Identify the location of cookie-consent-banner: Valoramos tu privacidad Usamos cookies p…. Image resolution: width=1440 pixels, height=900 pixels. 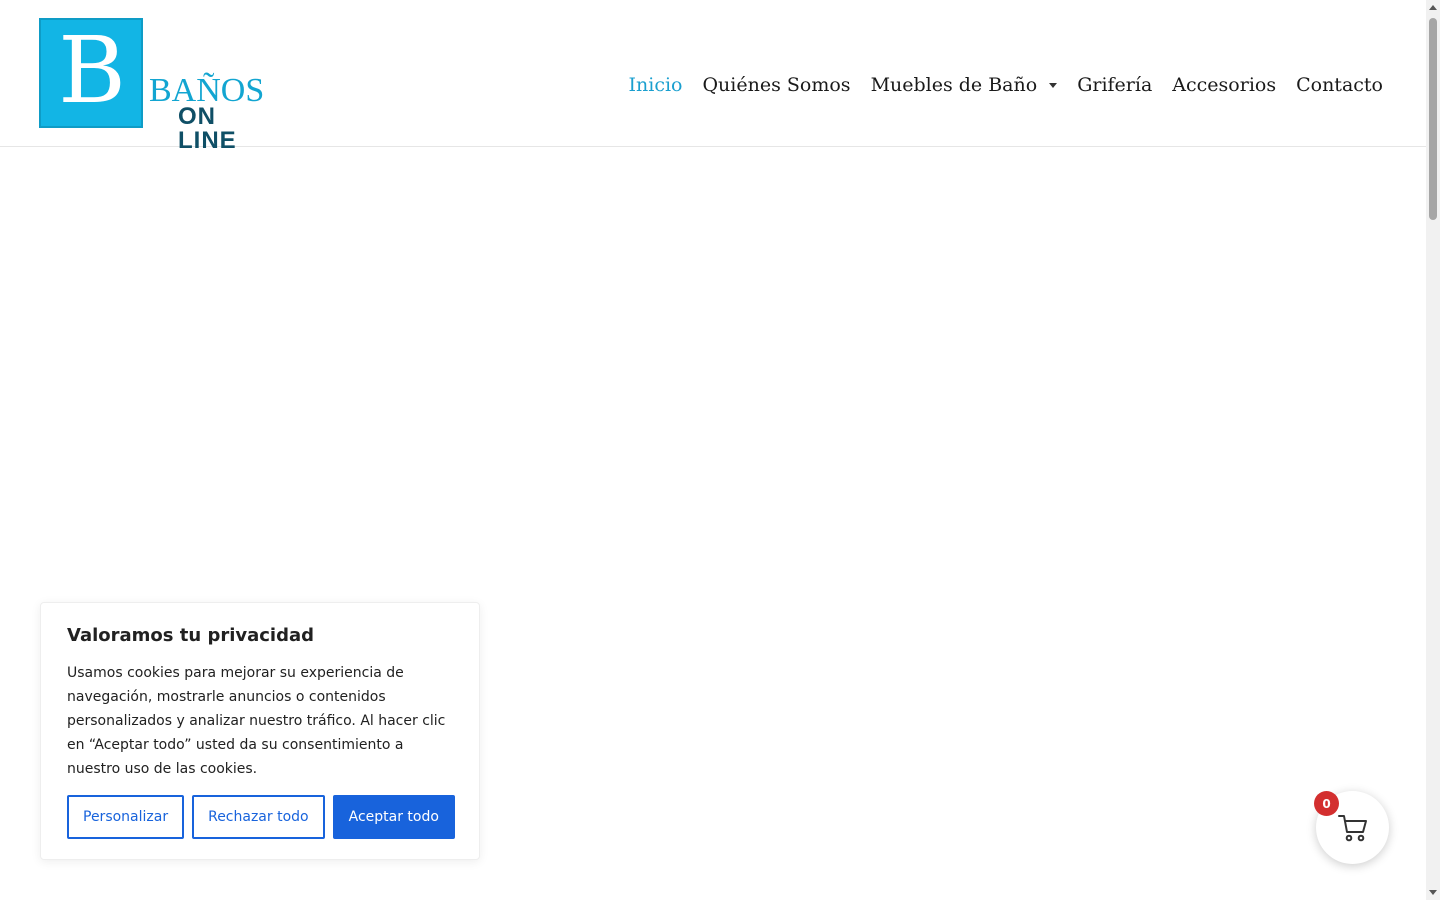
(260, 731).